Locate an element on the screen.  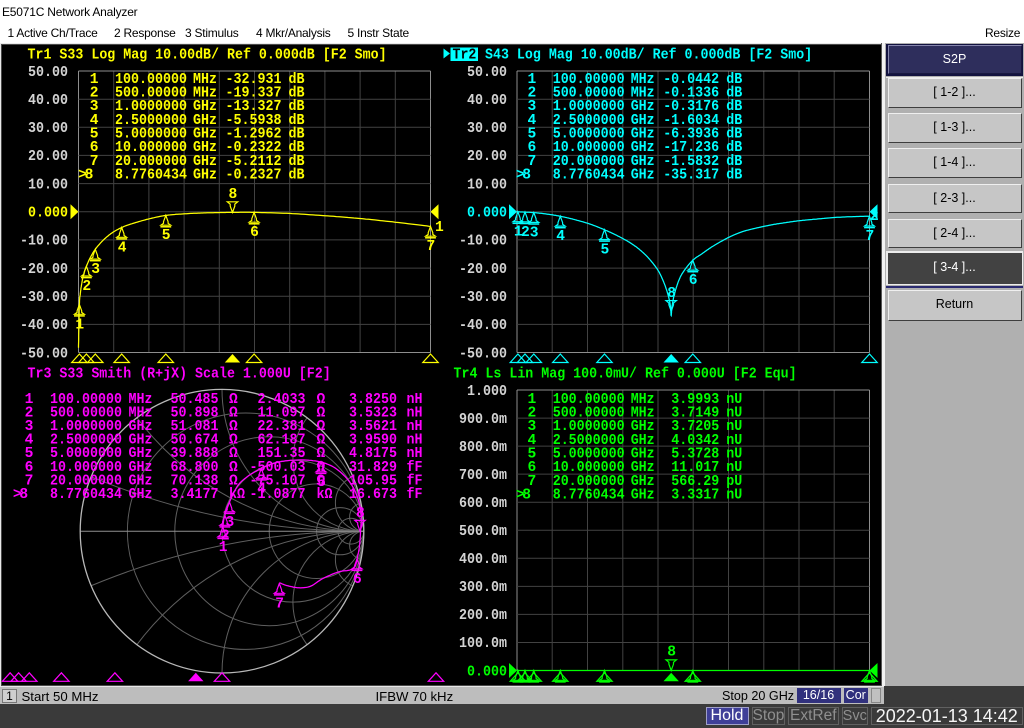
svg-text: 400.0m is located at coordinates (483, 560).